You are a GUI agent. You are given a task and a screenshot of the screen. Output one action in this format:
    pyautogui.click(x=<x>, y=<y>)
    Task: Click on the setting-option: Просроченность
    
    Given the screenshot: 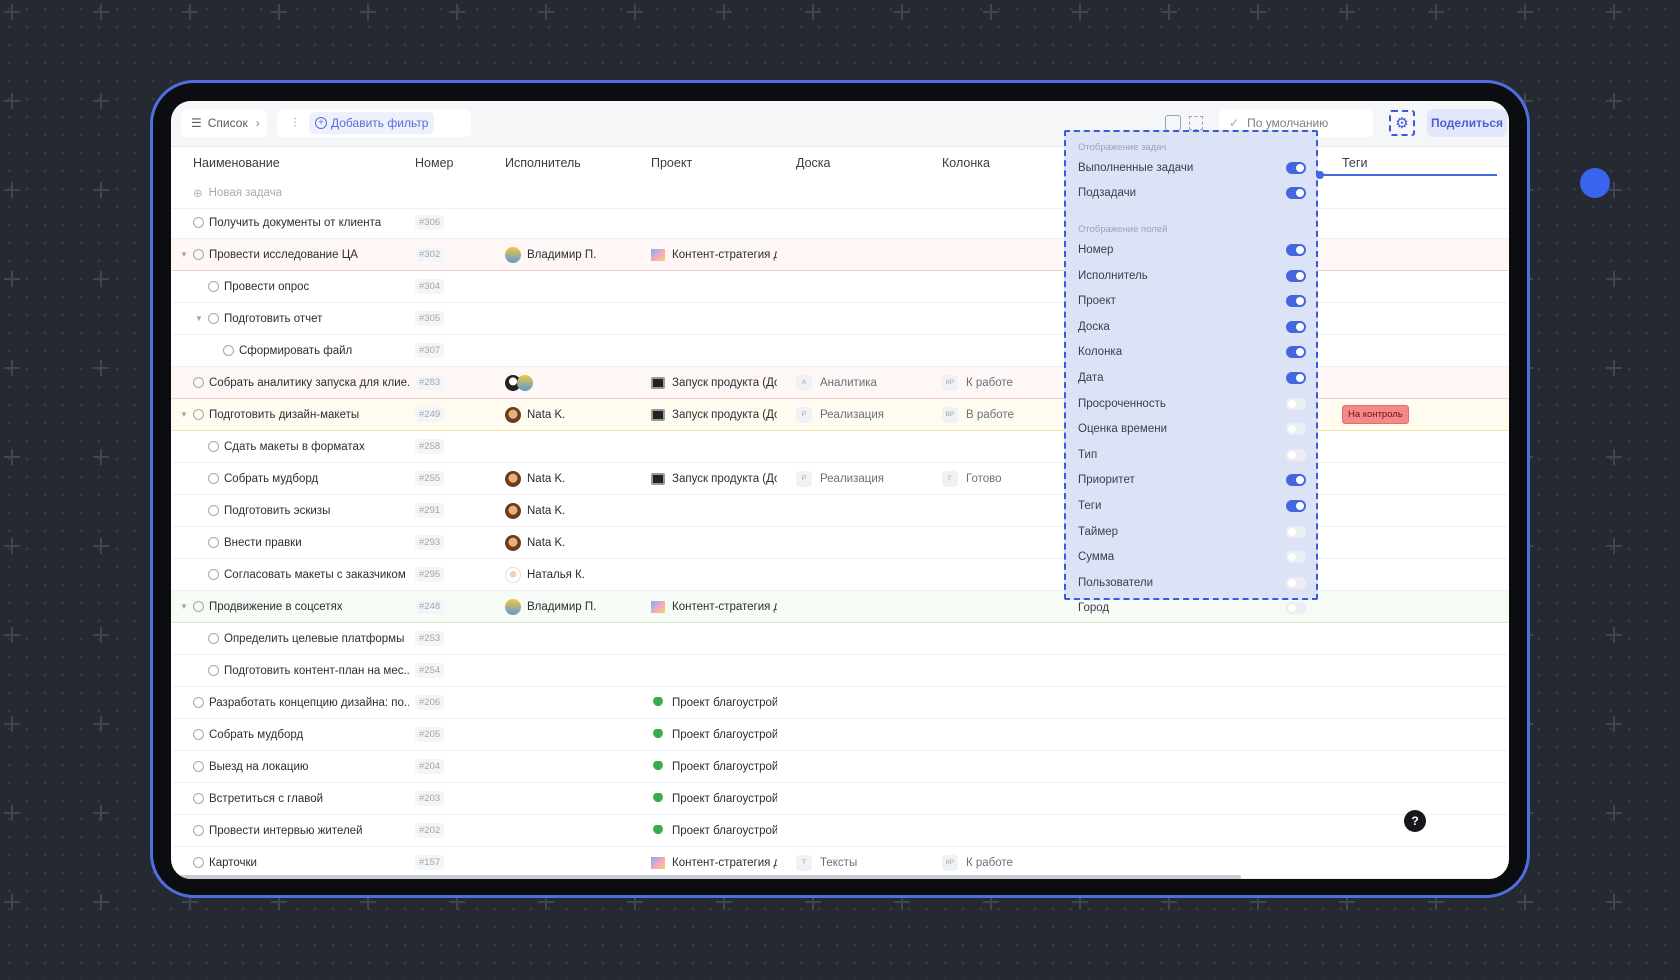 What is the action you would take?
    pyautogui.click(x=1192, y=404)
    